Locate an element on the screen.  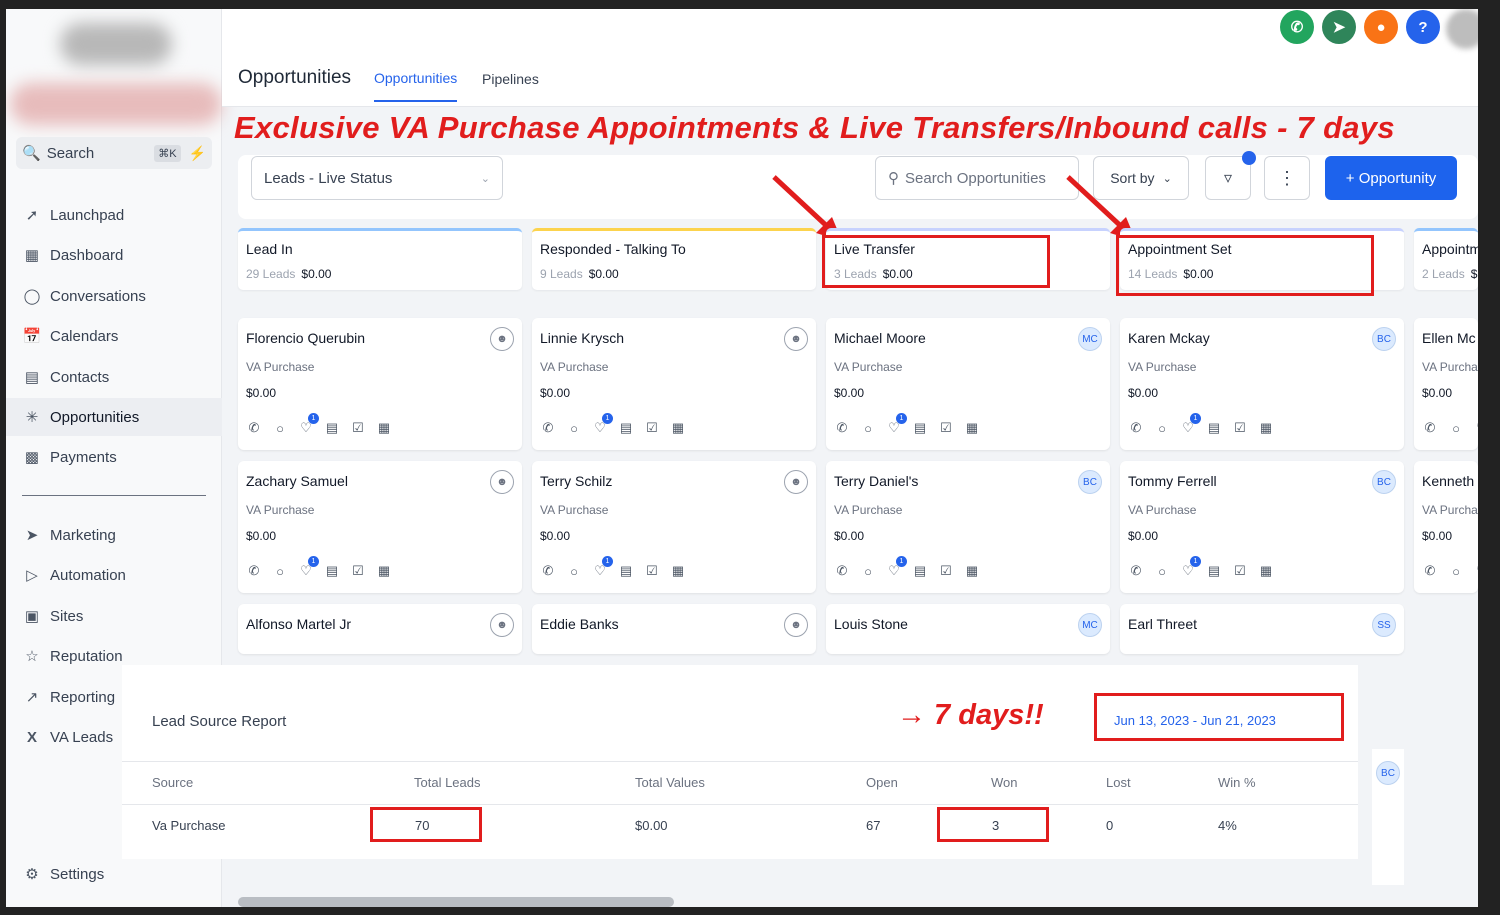
sidebar-item-calendars: 📅 Calendars is located at coordinates (114, 336).